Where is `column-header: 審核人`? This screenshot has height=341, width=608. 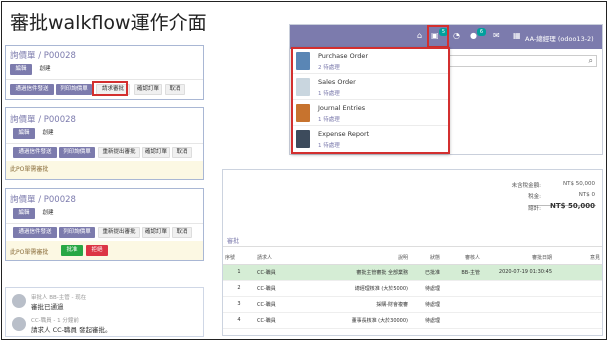 column-header: 審核人 is located at coordinates (462, 258).